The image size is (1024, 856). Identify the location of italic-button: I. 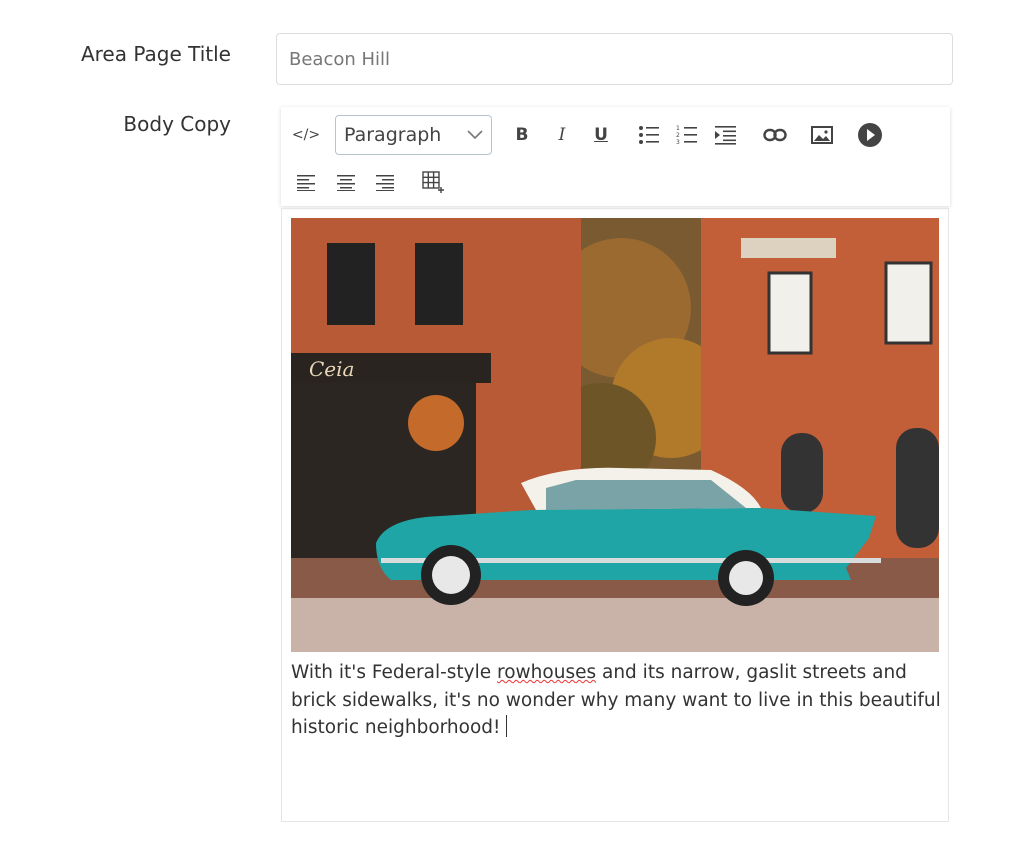
(562, 135).